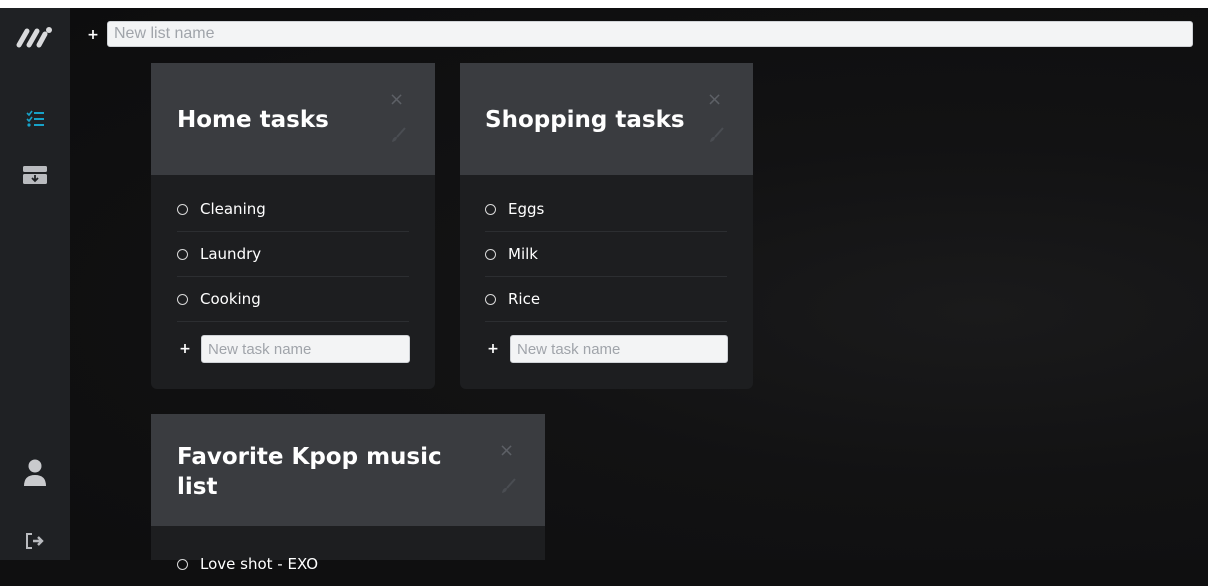 This screenshot has width=1208, height=586. What do you see at coordinates (233, 209) in the screenshot?
I see `task-label: Cleaning` at bounding box center [233, 209].